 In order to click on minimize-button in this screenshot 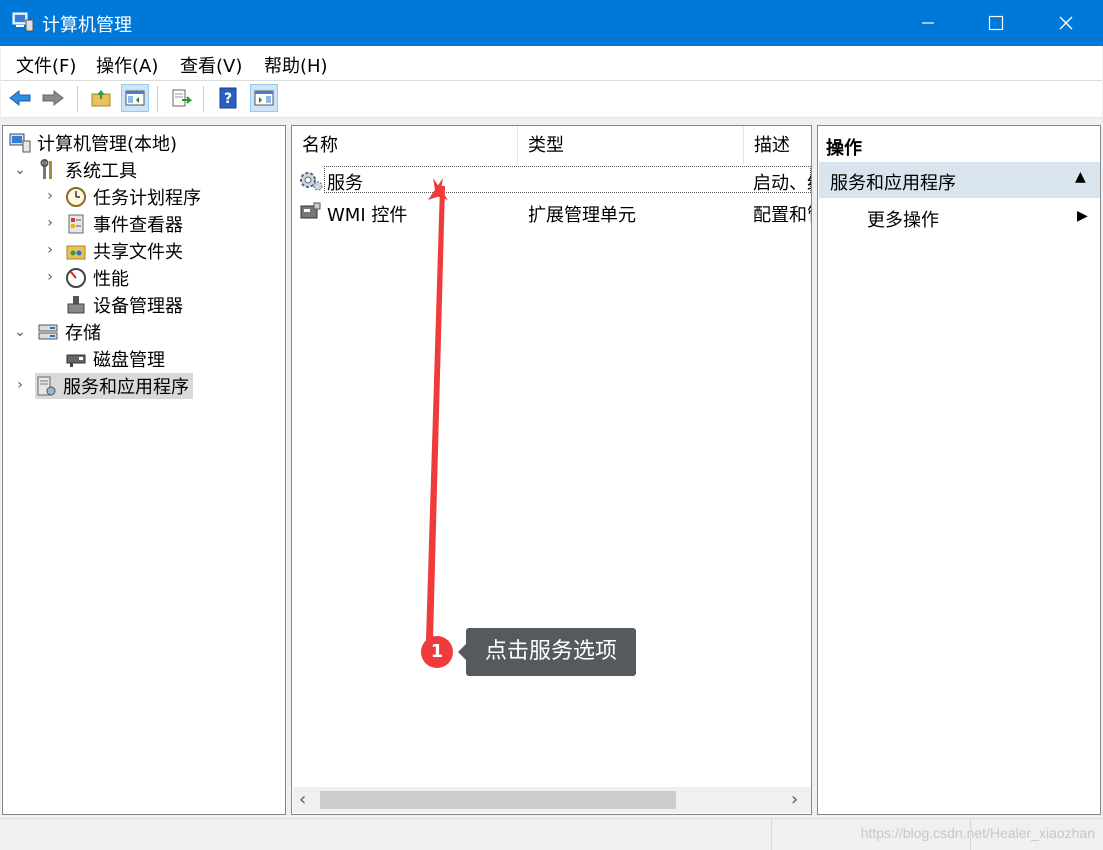, I will do `click(928, 23)`.